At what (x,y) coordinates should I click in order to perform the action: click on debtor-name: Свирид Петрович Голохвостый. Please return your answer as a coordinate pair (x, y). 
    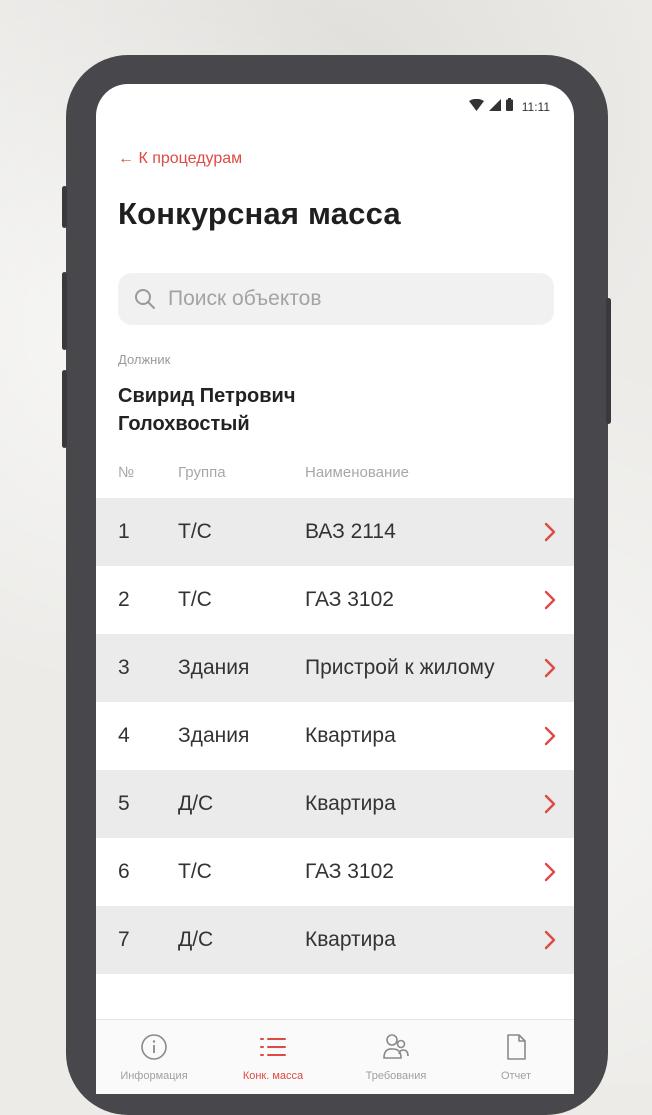
    Looking at the image, I should click on (207, 410).